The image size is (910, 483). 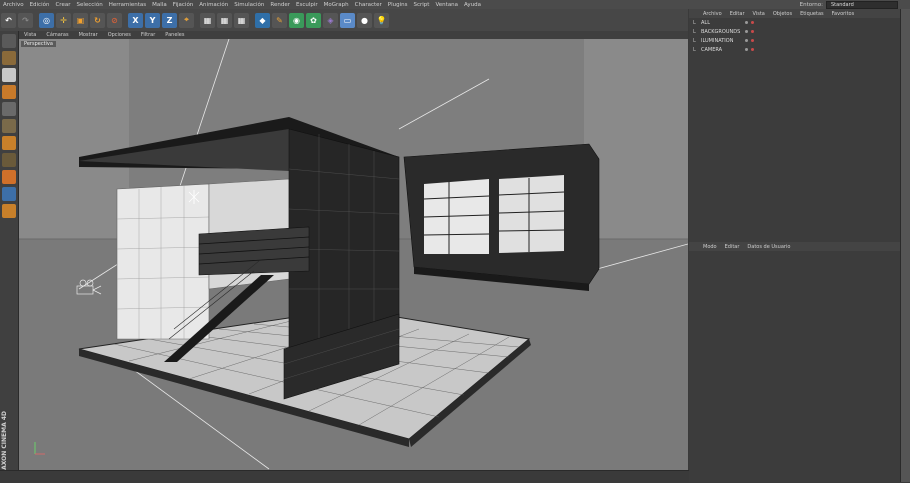 I want to click on brand-logo: MAXON CINEMA 4D, so click(x=4, y=443).